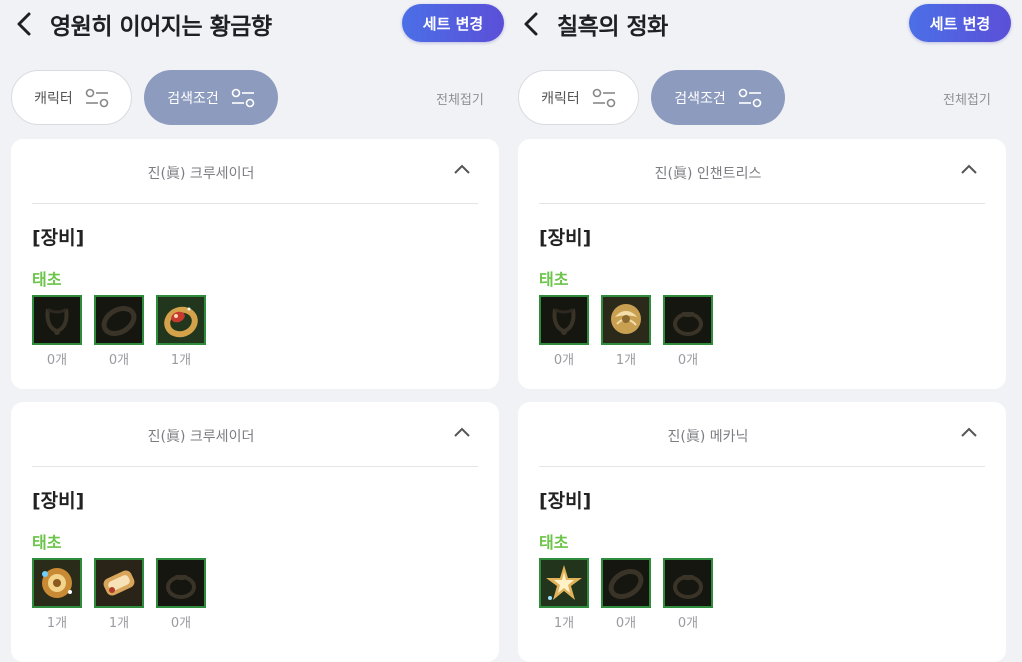 Image resolution: width=1022 pixels, height=662 pixels. What do you see at coordinates (181, 320) in the screenshot?
I see `golden-ring-icon` at bounding box center [181, 320].